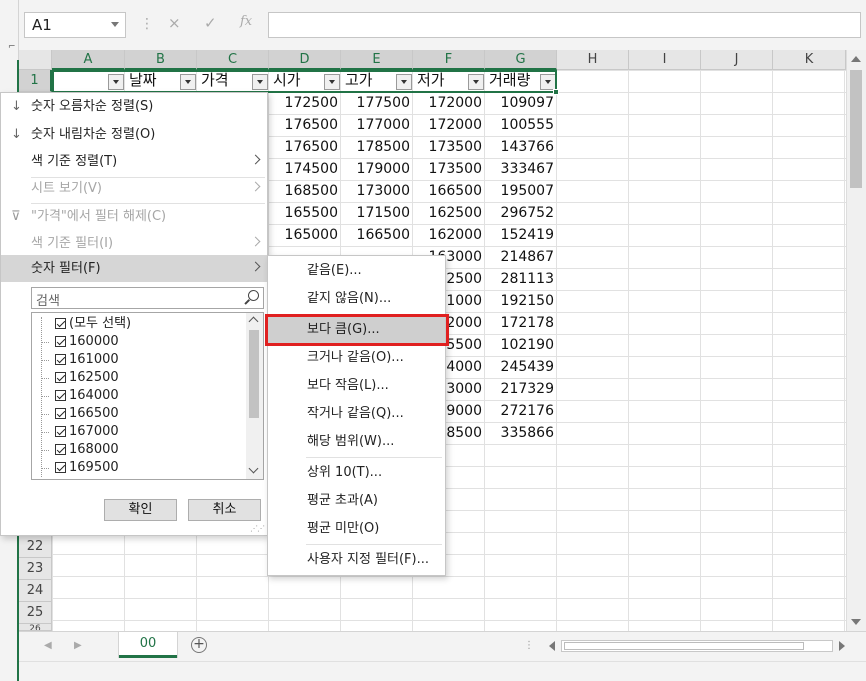  Describe the element at coordinates (332, 82) in the screenshot. I see `filter-dropdown-d` at that location.